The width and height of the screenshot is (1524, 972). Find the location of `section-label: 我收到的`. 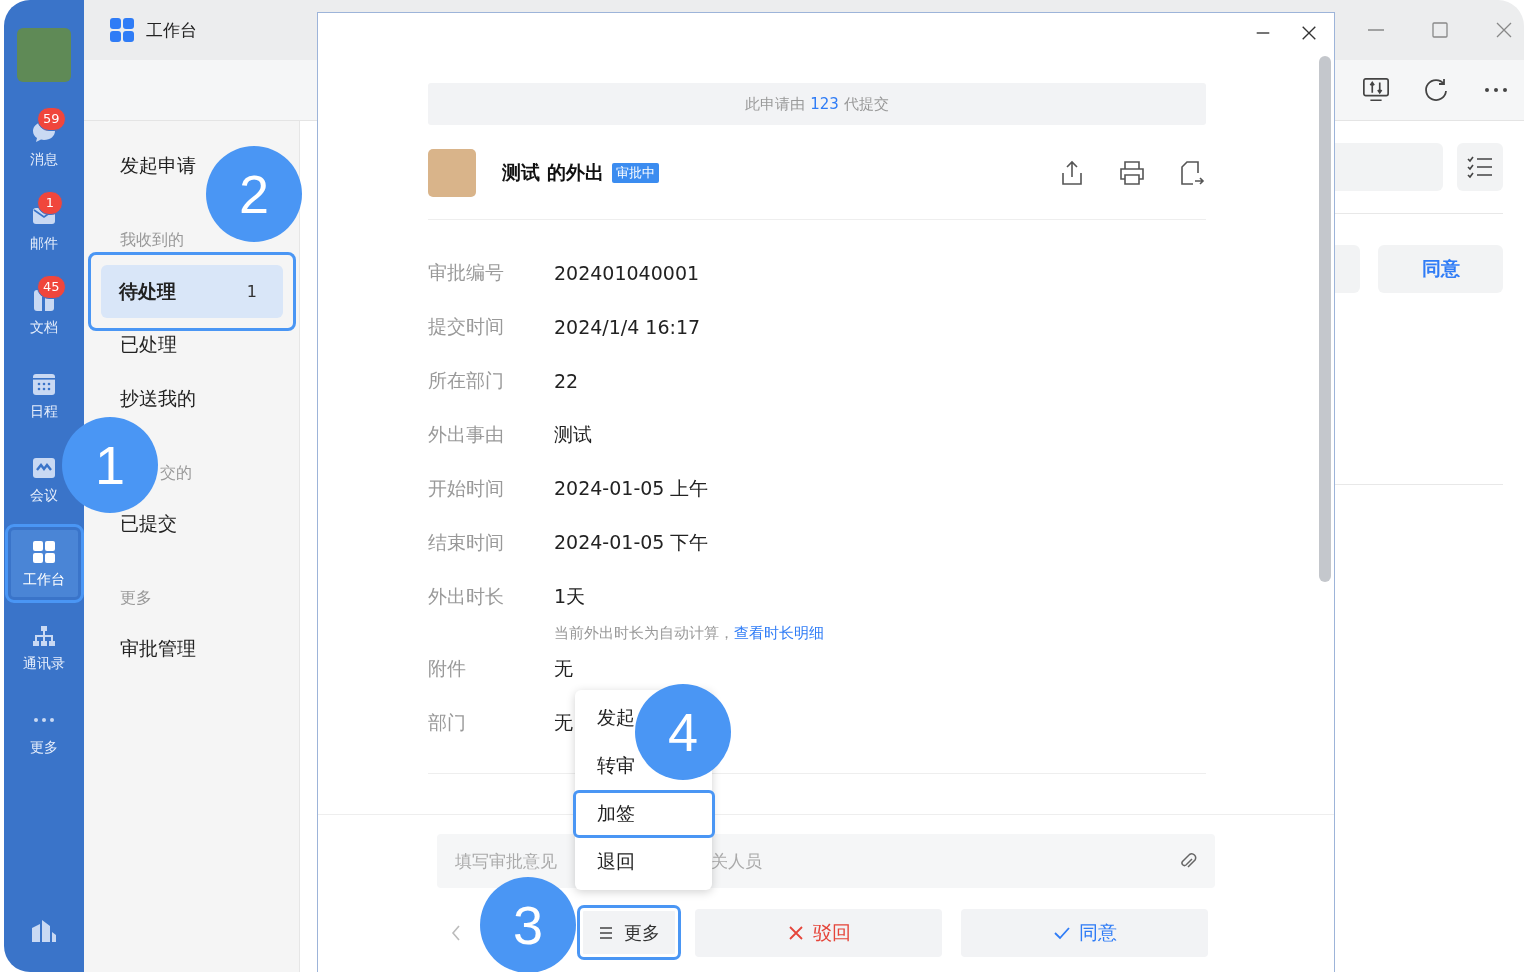

section-label: 我收到的 is located at coordinates (152, 240).